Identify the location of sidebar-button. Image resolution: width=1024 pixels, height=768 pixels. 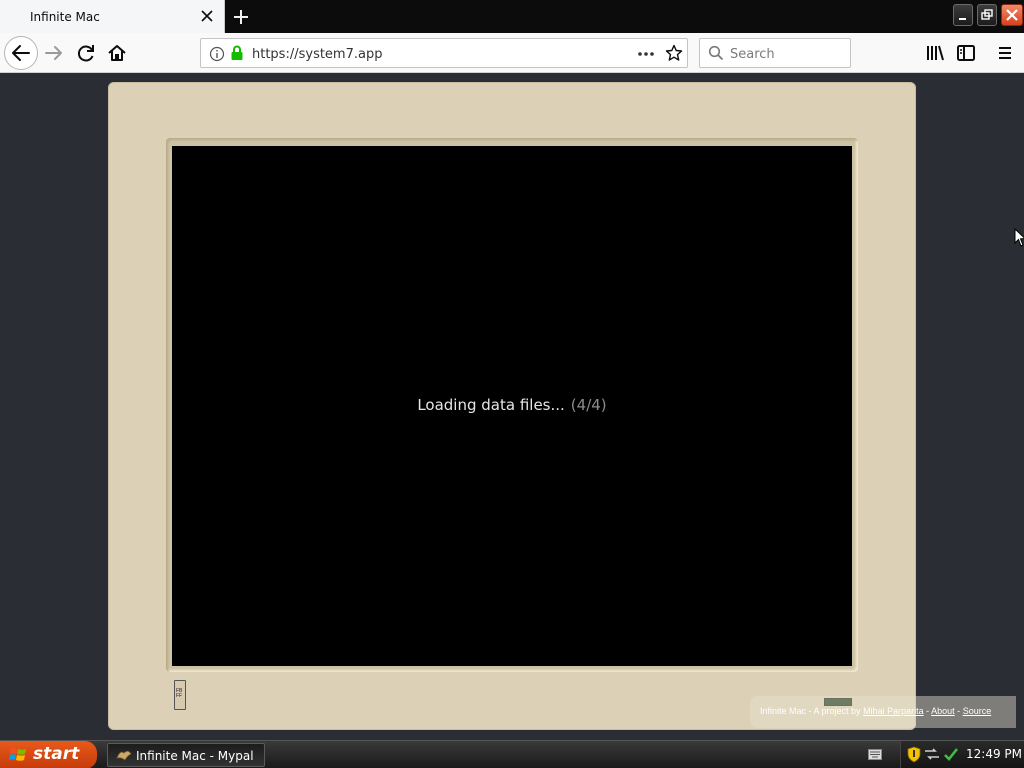
(966, 53).